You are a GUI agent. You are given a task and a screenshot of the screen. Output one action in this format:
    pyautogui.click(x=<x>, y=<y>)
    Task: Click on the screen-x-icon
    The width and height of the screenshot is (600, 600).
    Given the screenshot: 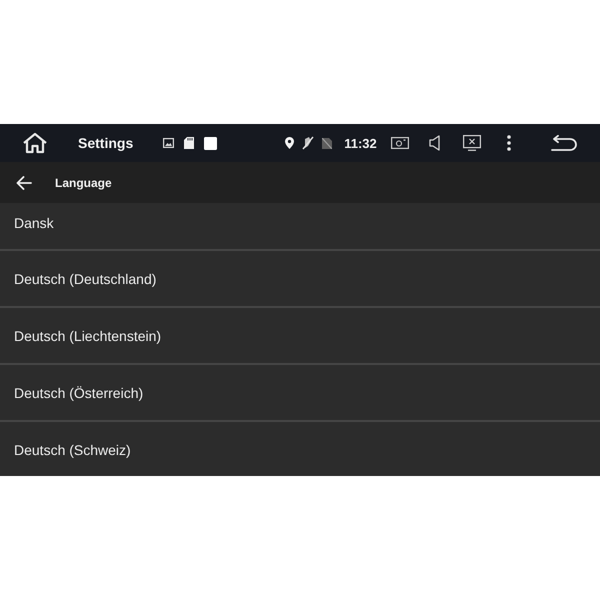 What is the action you would take?
    pyautogui.click(x=471, y=143)
    